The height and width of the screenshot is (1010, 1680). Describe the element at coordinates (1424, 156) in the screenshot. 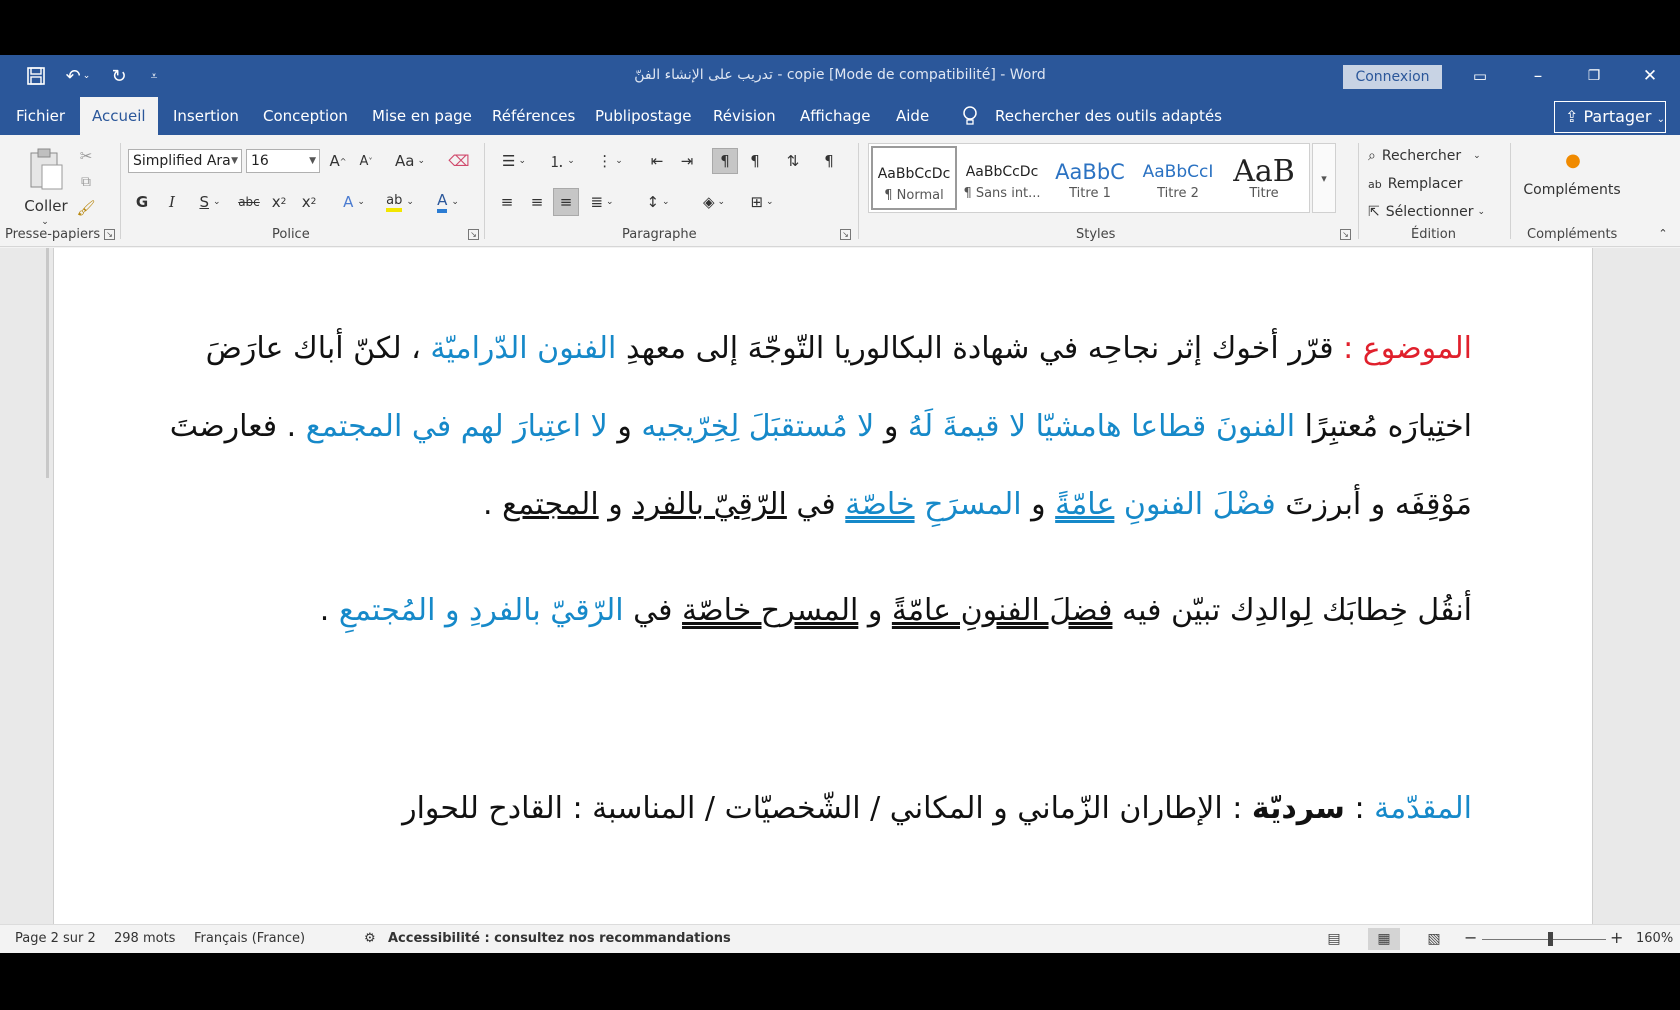

I see `find-button: ⌕ Rechercher ⌄` at that location.